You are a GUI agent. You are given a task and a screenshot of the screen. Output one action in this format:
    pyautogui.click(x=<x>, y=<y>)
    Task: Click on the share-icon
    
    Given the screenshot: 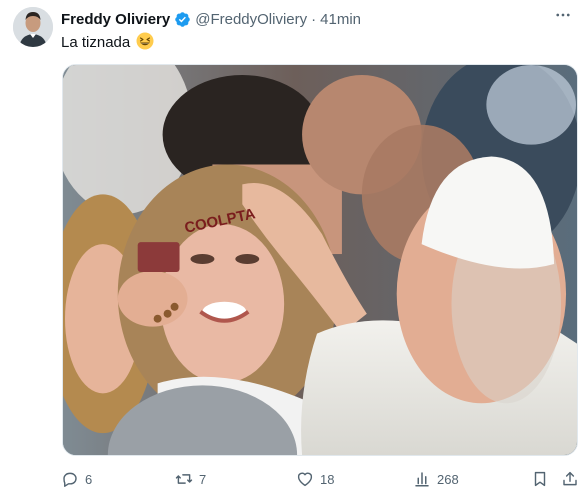 What is the action you would take?
    pyautogui.click(x=570, y=478)
    